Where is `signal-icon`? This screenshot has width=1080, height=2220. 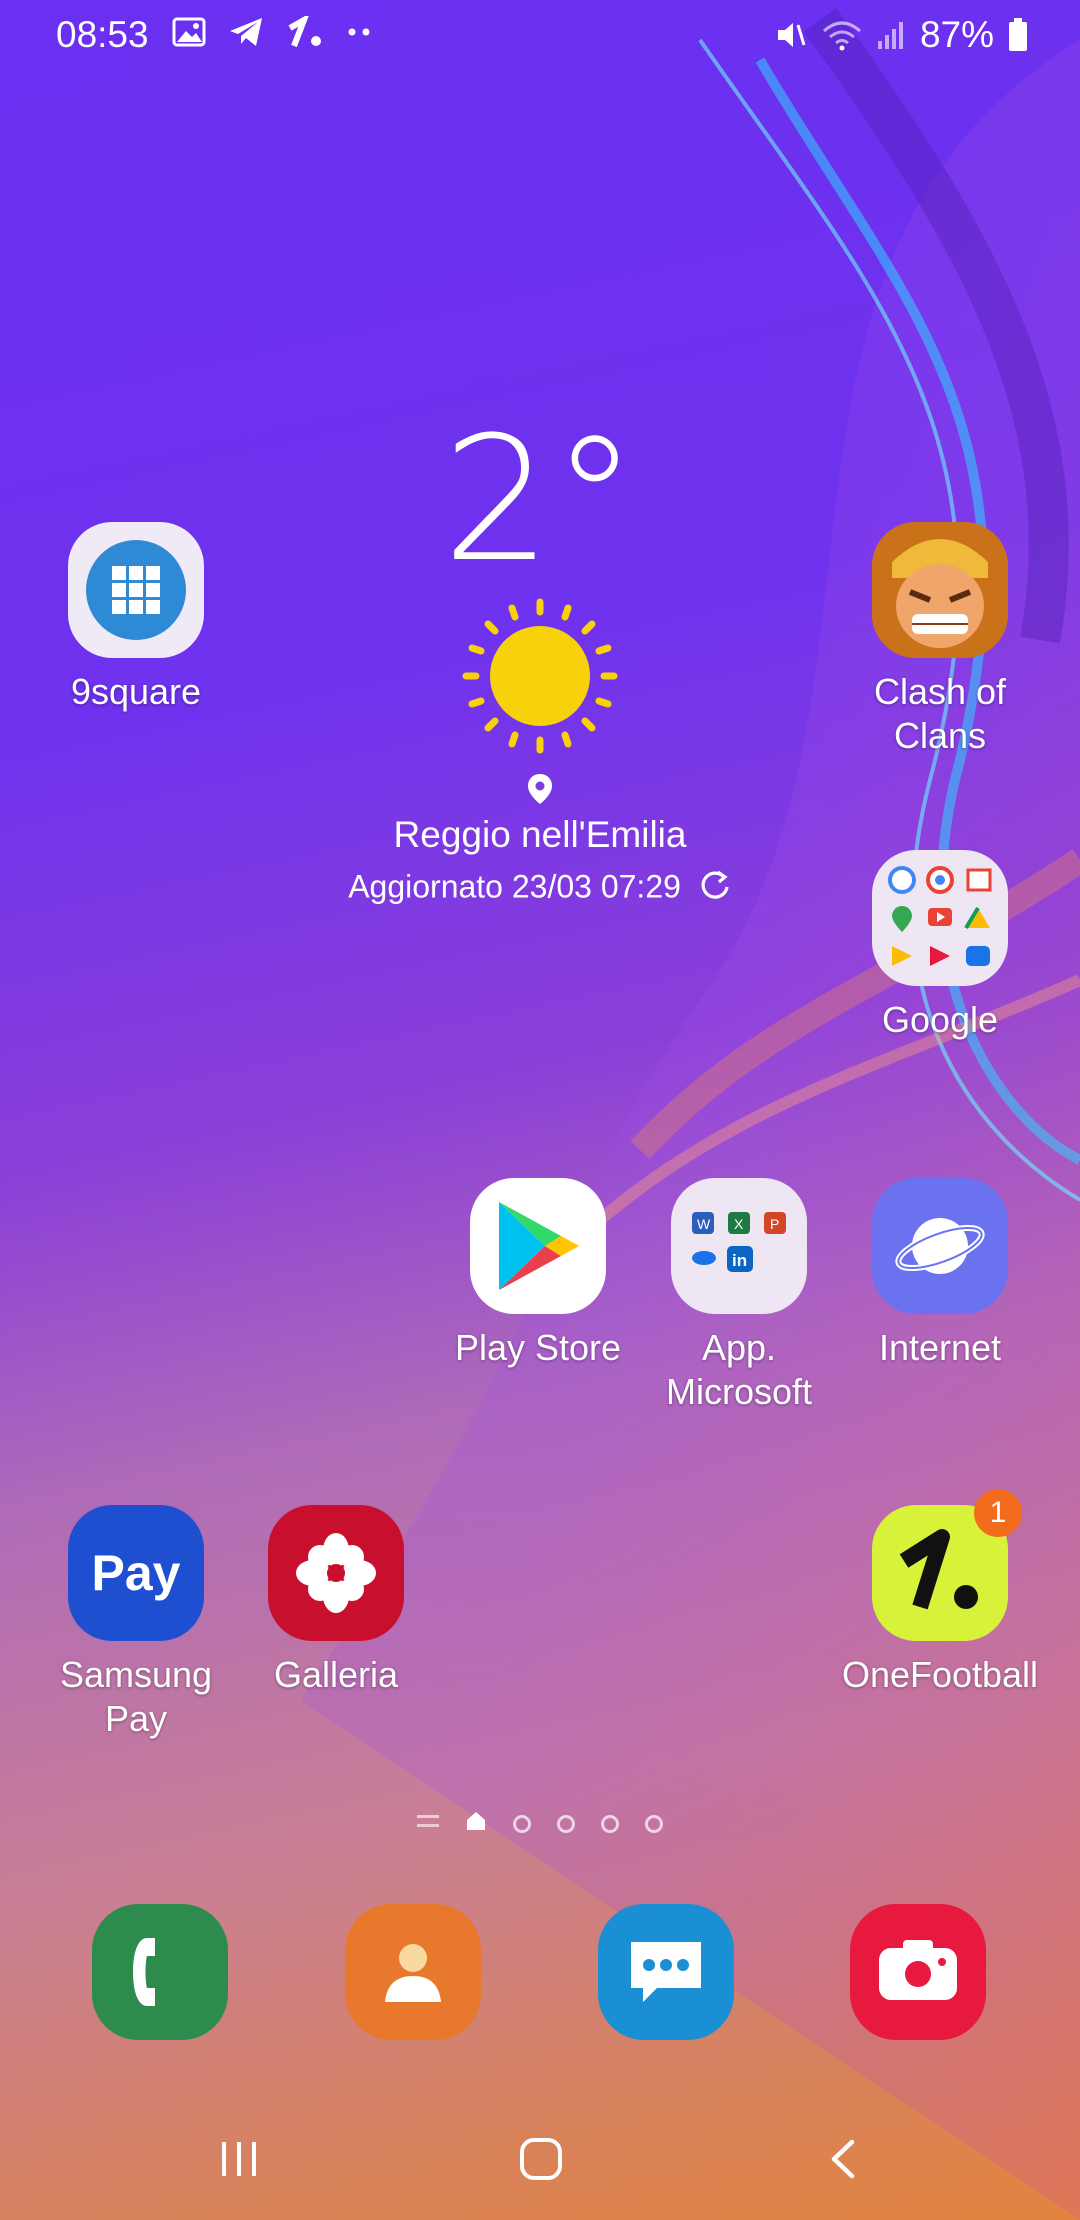
signal-icon is located at coordinates (891, 35).